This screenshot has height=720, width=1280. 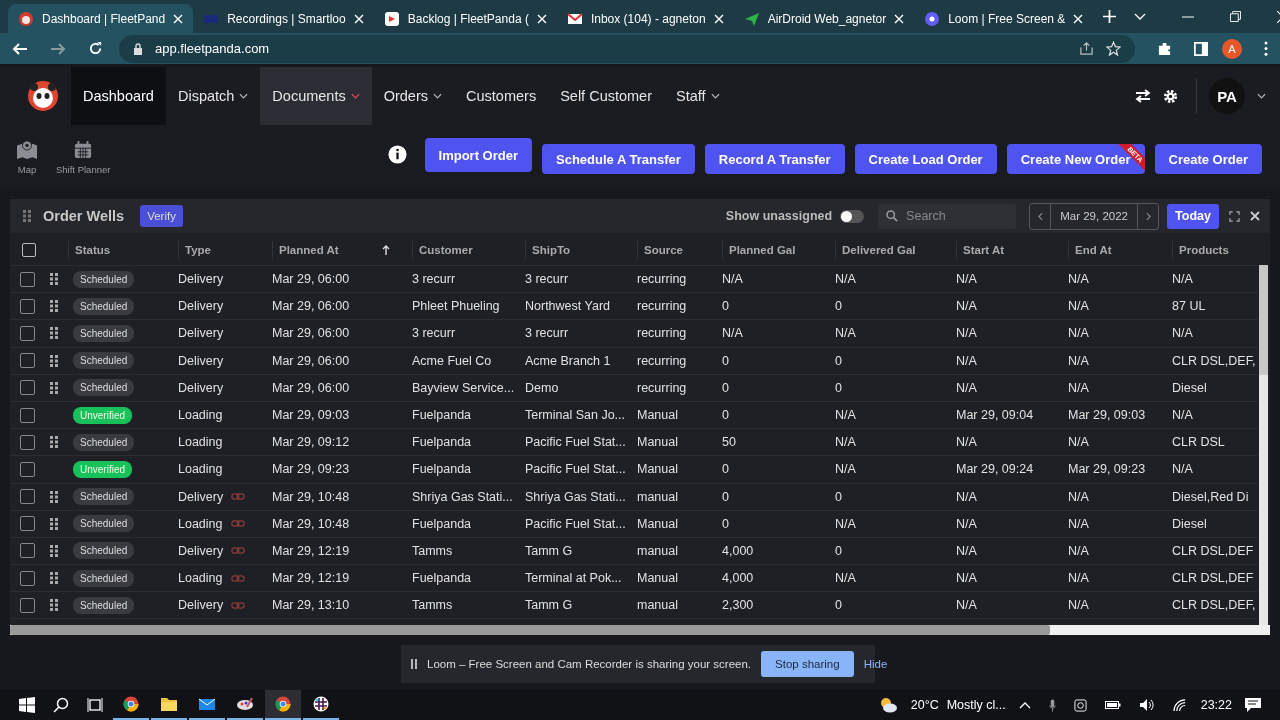 I want to click on minimize-icon, so click(x=1188, y=16).